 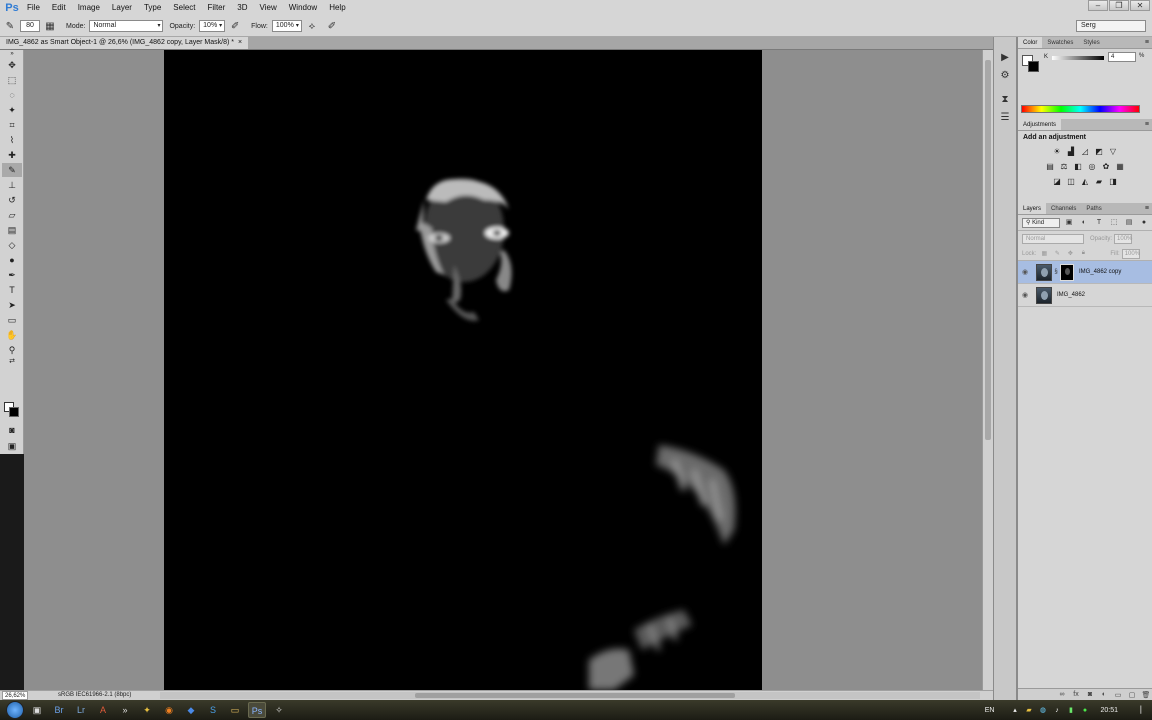 I want to click on firefox-icon: ◉, so click(x=169, y=710).